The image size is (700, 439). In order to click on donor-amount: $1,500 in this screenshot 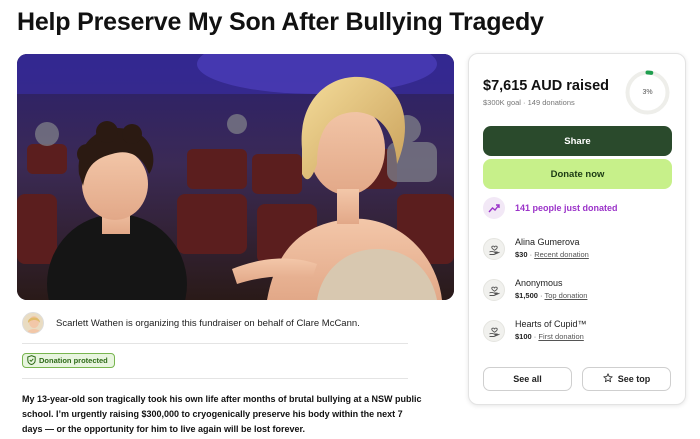, I will do `click(526, 295)`.